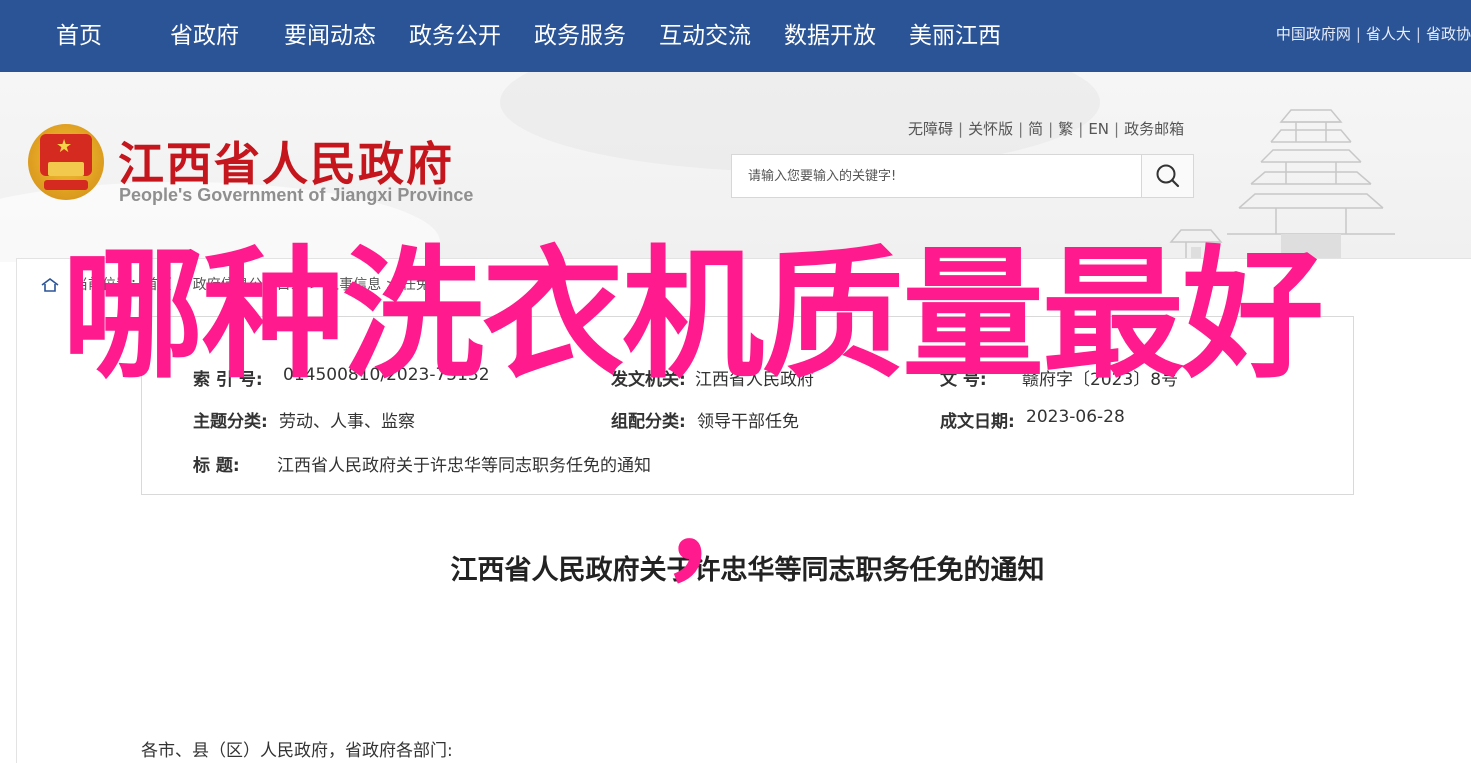 The width and height of the screenshot is (1471, 763). I want to click on written-date-label: 成文日期:, so click(977, 422).